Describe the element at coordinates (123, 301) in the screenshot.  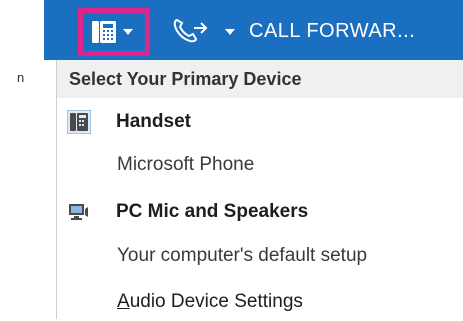
I see `accelerator-key: A` at that location.